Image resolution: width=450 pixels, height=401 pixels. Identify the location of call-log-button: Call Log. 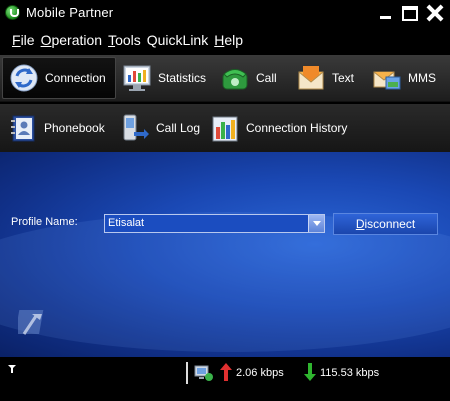
(159, 128).